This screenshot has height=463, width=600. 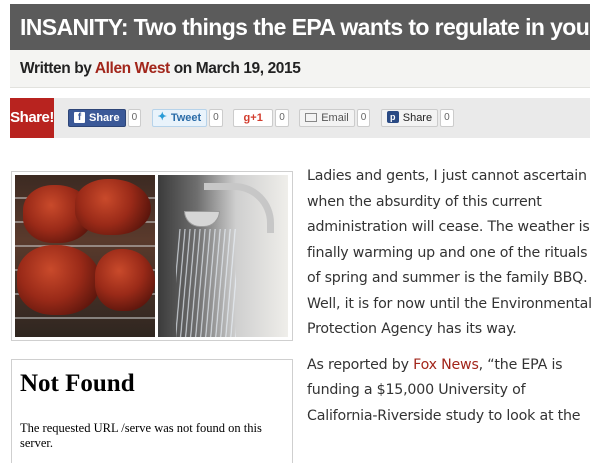 I want to click on pocket-share-label: Share, so click(x=417, y=118).